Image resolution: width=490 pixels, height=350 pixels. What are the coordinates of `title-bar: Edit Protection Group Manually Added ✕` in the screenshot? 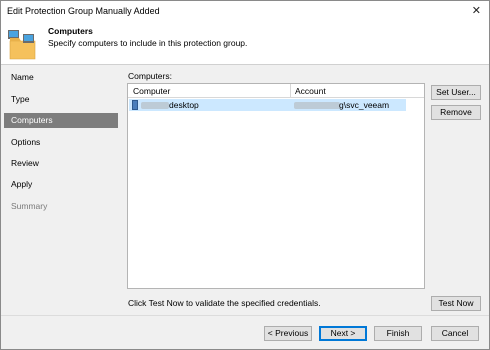 It's located at (245, 11).